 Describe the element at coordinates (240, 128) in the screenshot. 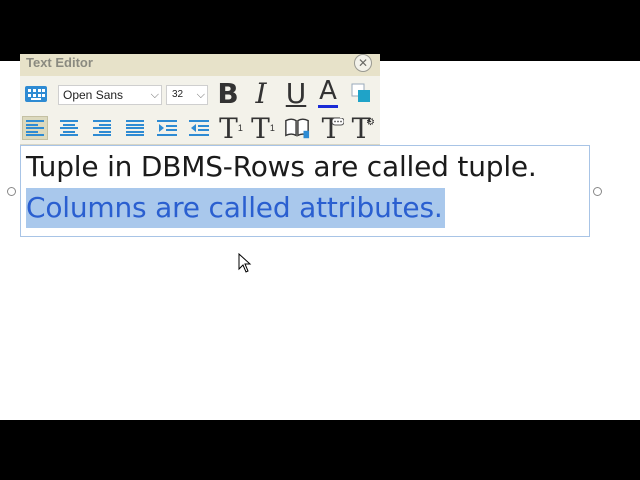

I see `subscript-number: 1` at that location.